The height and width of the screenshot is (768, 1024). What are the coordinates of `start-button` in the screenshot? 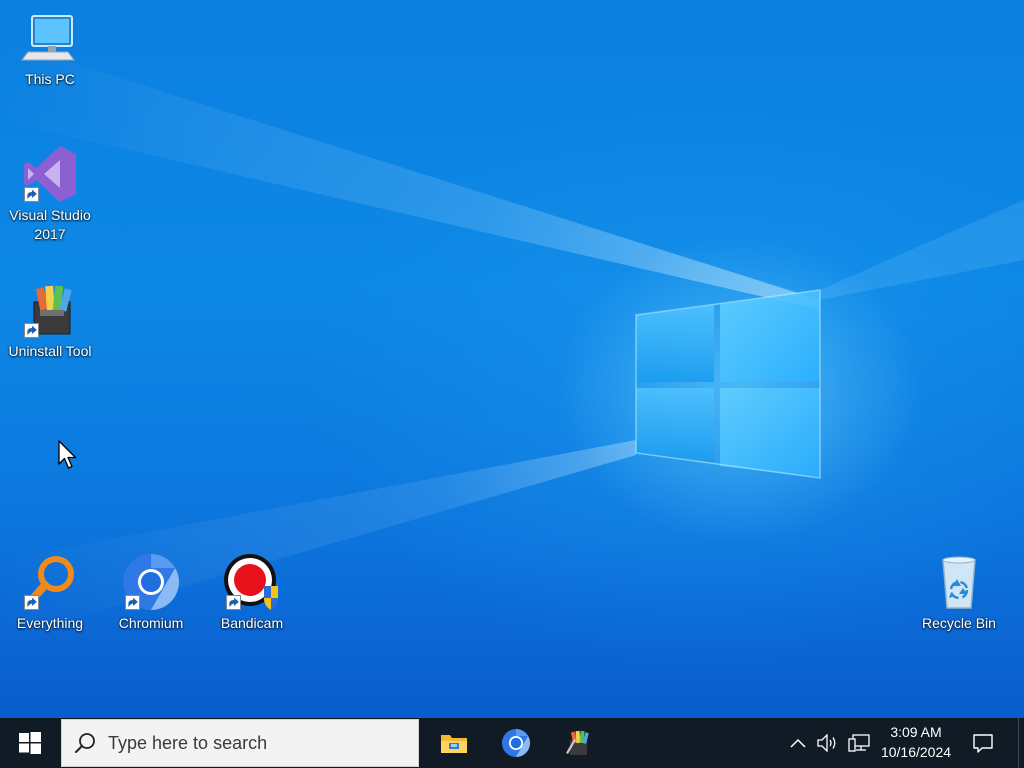 It's located at (30, 743).